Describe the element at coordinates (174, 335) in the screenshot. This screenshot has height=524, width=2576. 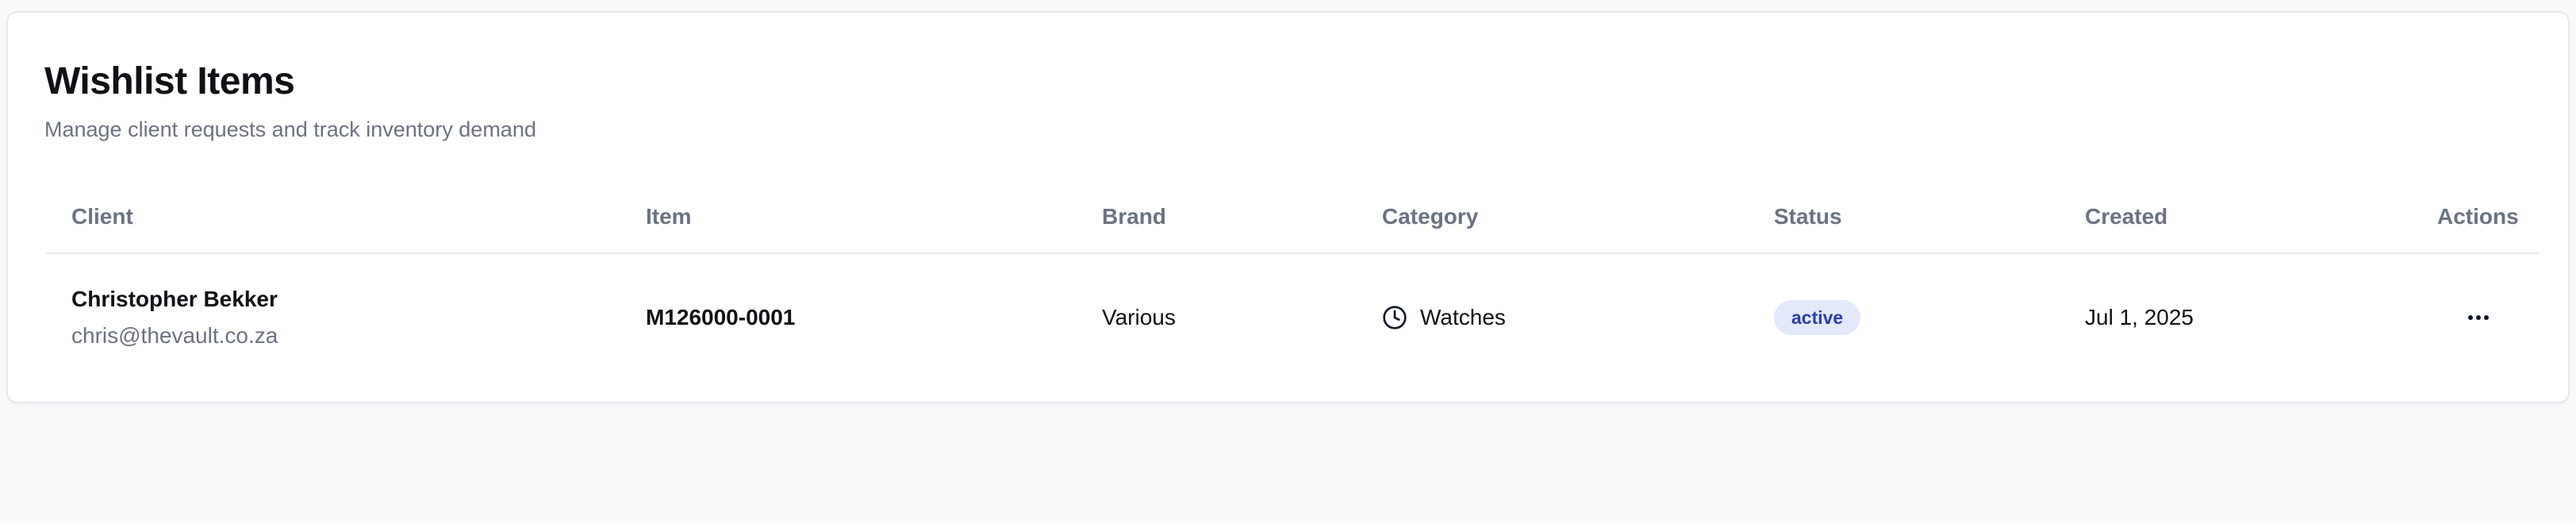
I see `client-email: chris@thevault.co.za` at that location.